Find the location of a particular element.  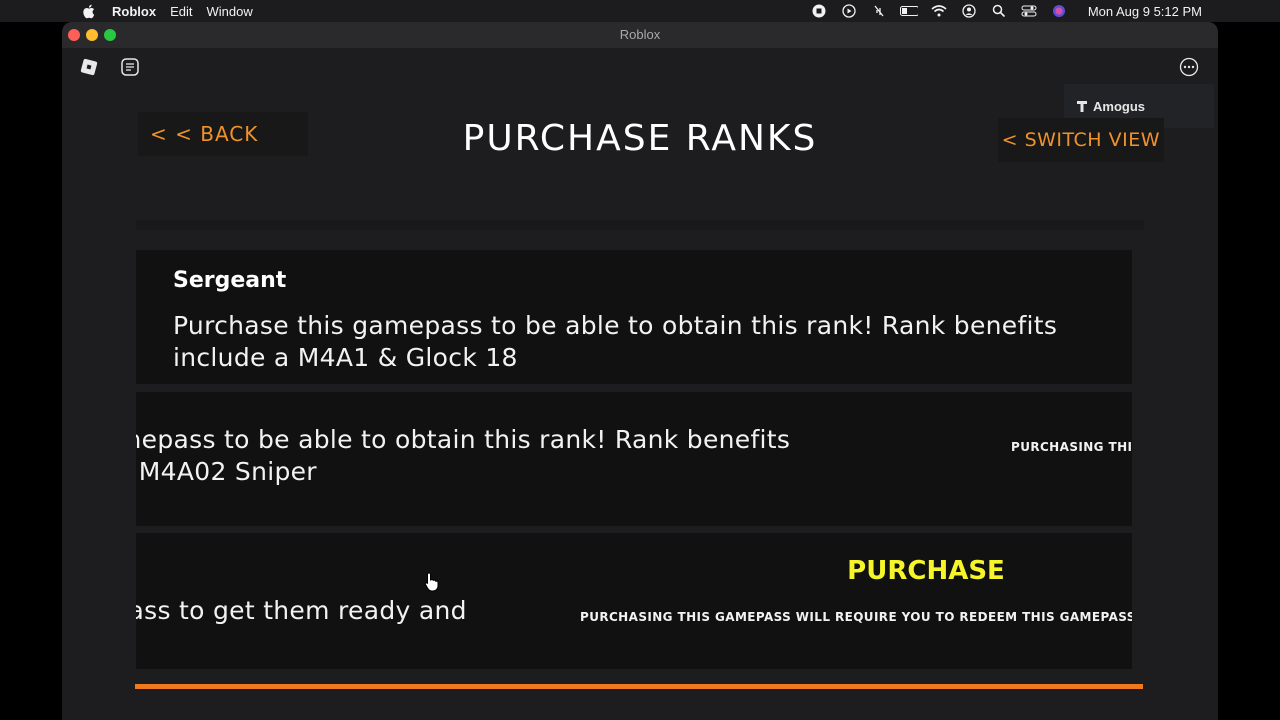

battery-icon is located at coordinates (908, 11).